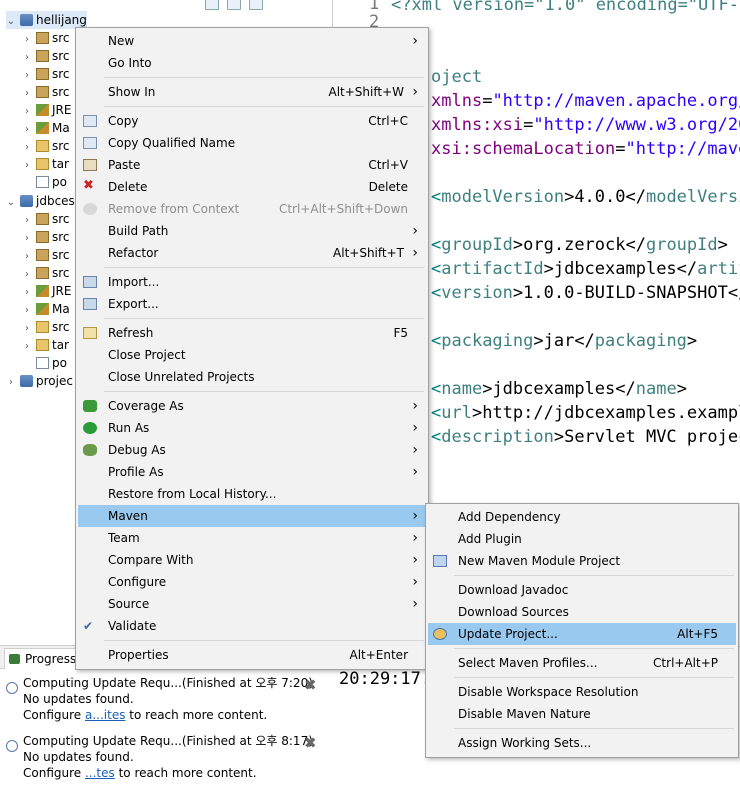  What do you see at coordinates (252, 63) in the screenshot?
I see `menu-item-go-into: Go Into` at bounding box center [252, 63].